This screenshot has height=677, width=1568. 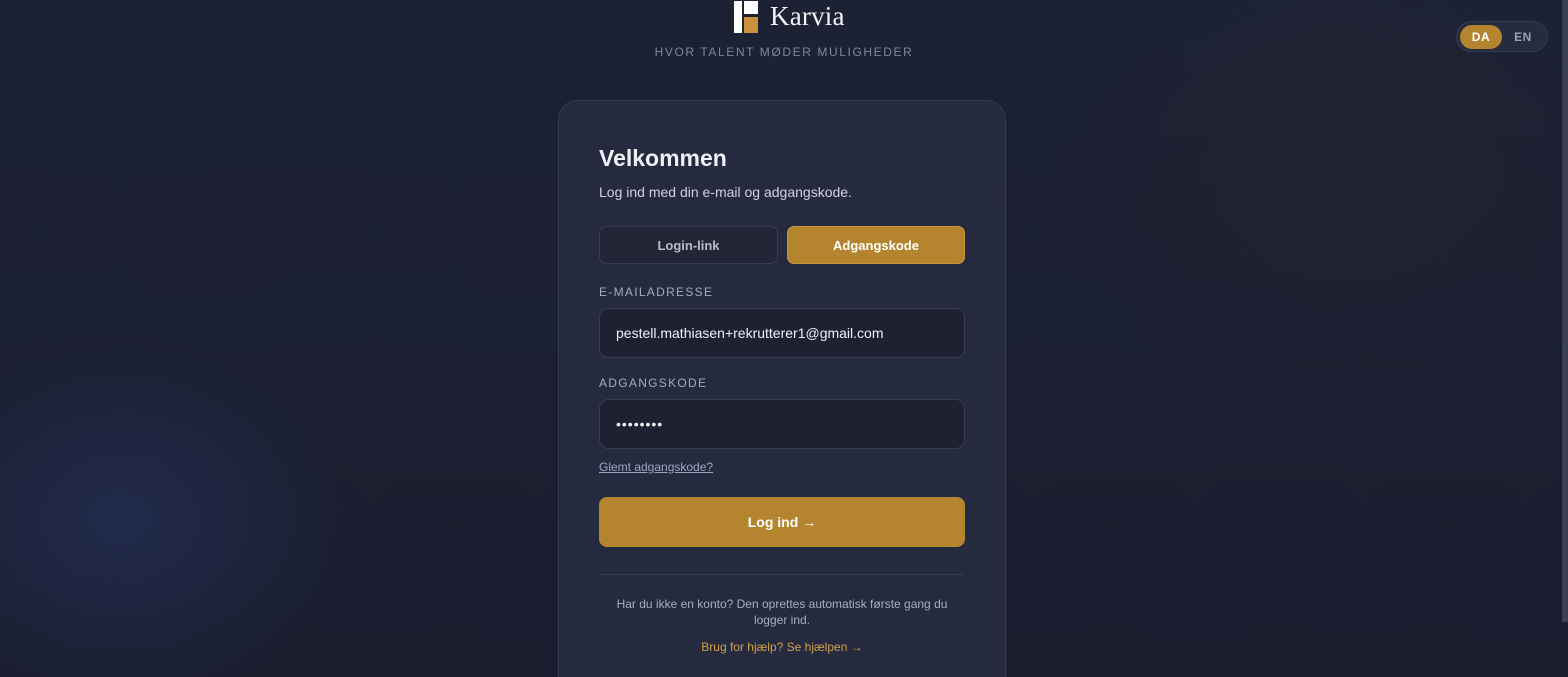 I want to click on help-link: Brug for hjælp? Se hjælpen →, so click(x=782, y=647).